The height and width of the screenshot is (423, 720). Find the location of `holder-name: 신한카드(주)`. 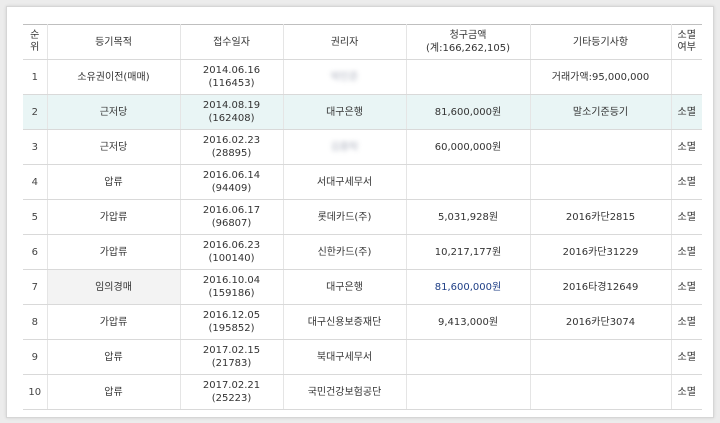

holder-name: 신한카드(주) is located at coordinates (344, 252).